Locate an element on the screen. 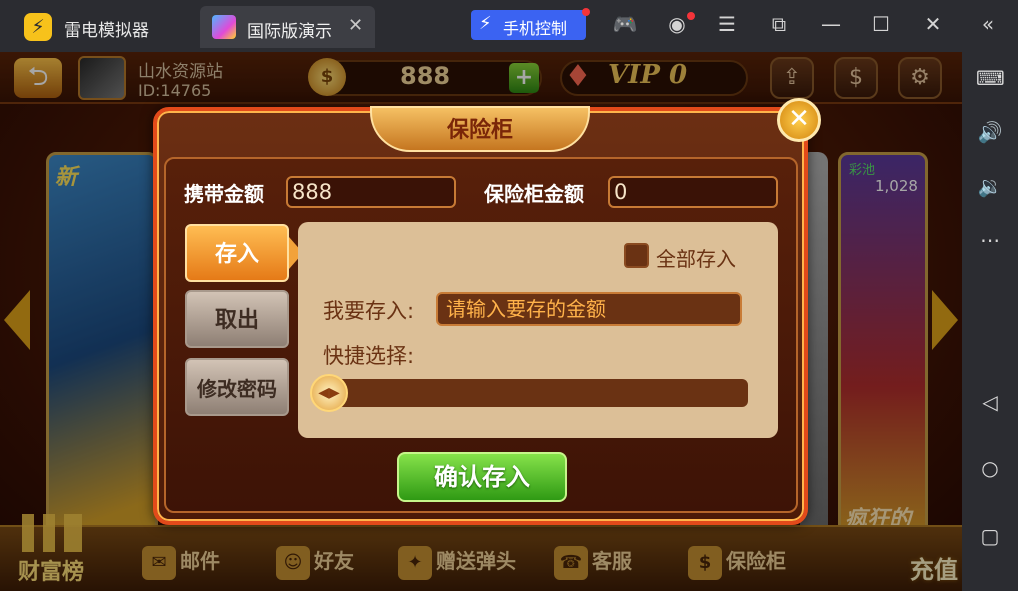  collapse-sidebar-icon: « is located at coordinates (988, 24).